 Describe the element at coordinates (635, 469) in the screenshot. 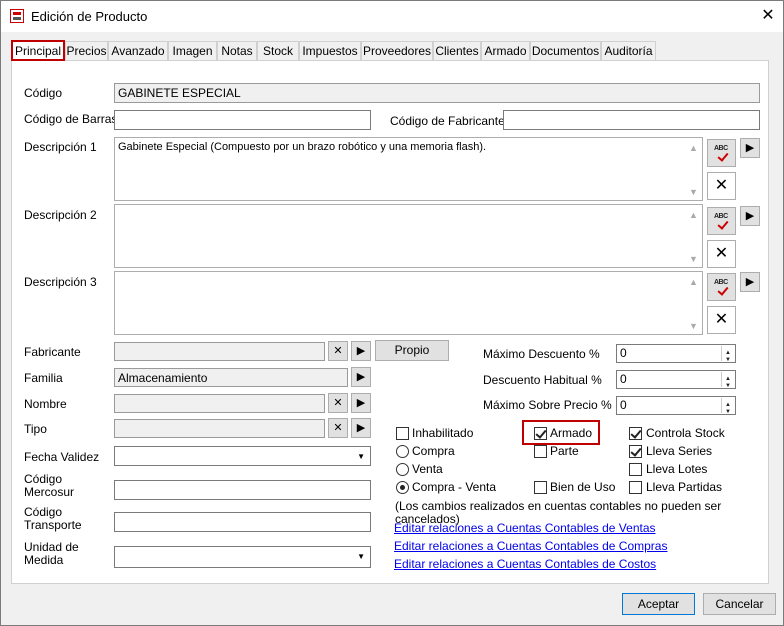

I see `lleva-lotes-checkbox` at that location.